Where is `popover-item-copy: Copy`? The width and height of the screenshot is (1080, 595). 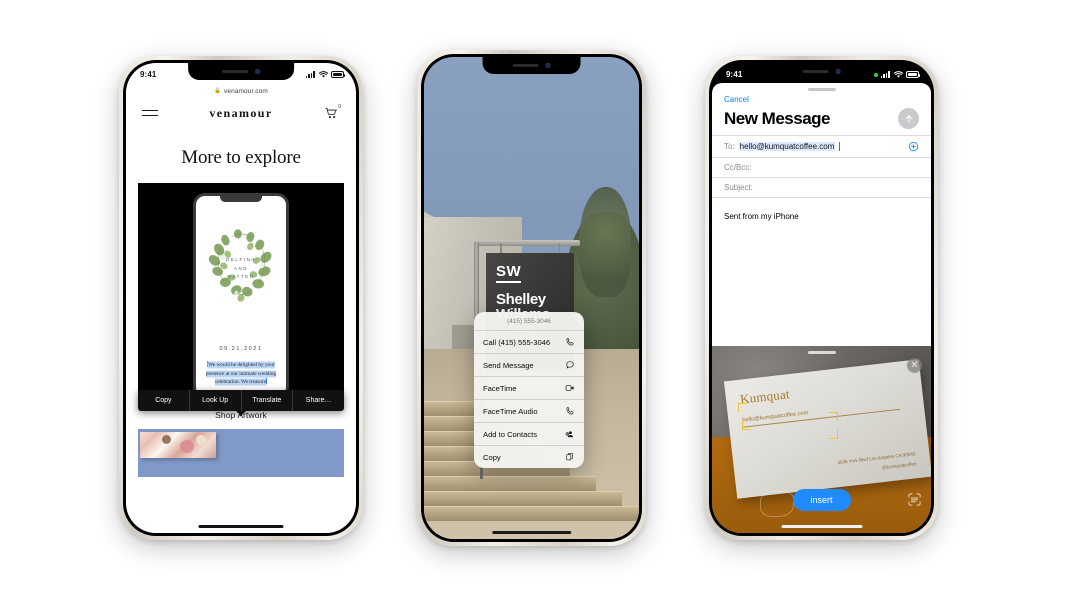 popover-item-copy: Copy is located at coordinates (529, 457).